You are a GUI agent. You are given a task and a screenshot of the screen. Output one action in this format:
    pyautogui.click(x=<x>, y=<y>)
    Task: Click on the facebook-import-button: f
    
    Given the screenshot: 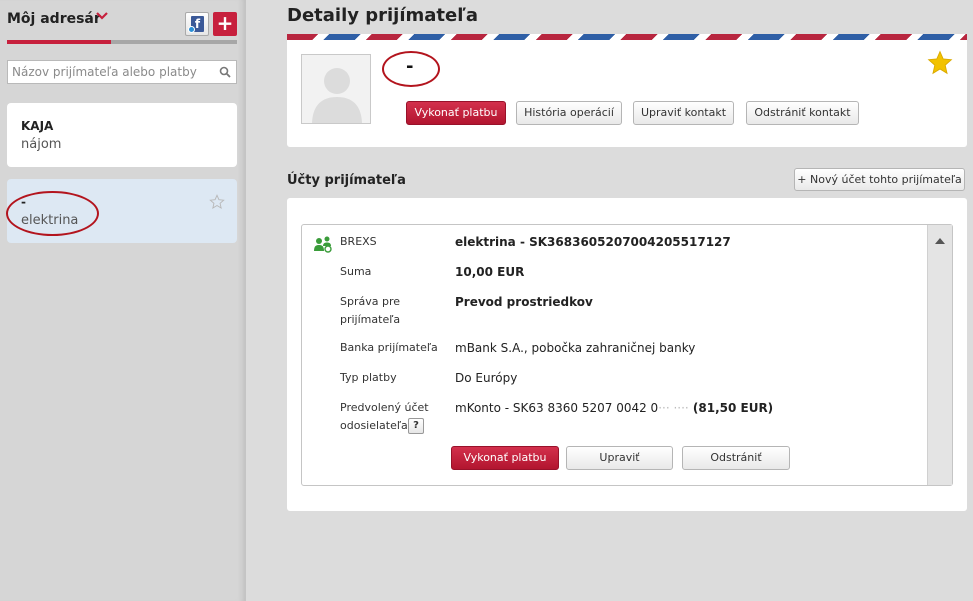 What is the action you would take?
    pyautogui.click(x=197, y=24)
    